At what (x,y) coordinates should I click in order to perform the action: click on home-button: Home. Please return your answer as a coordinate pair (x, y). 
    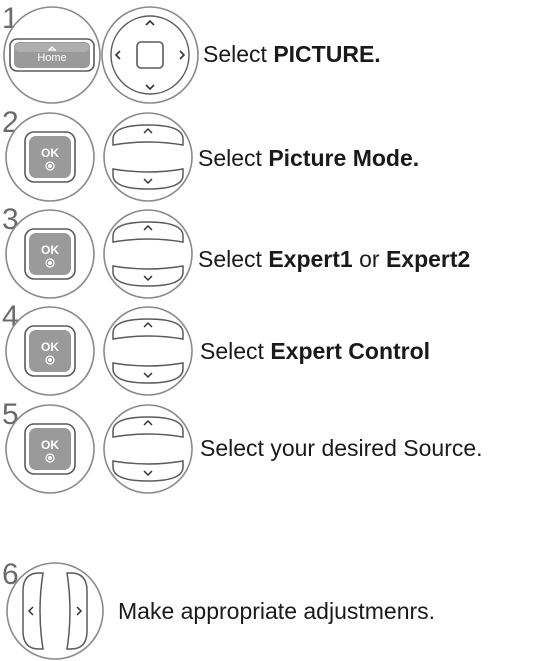
    Looking at the image, I should click on (52, 55).